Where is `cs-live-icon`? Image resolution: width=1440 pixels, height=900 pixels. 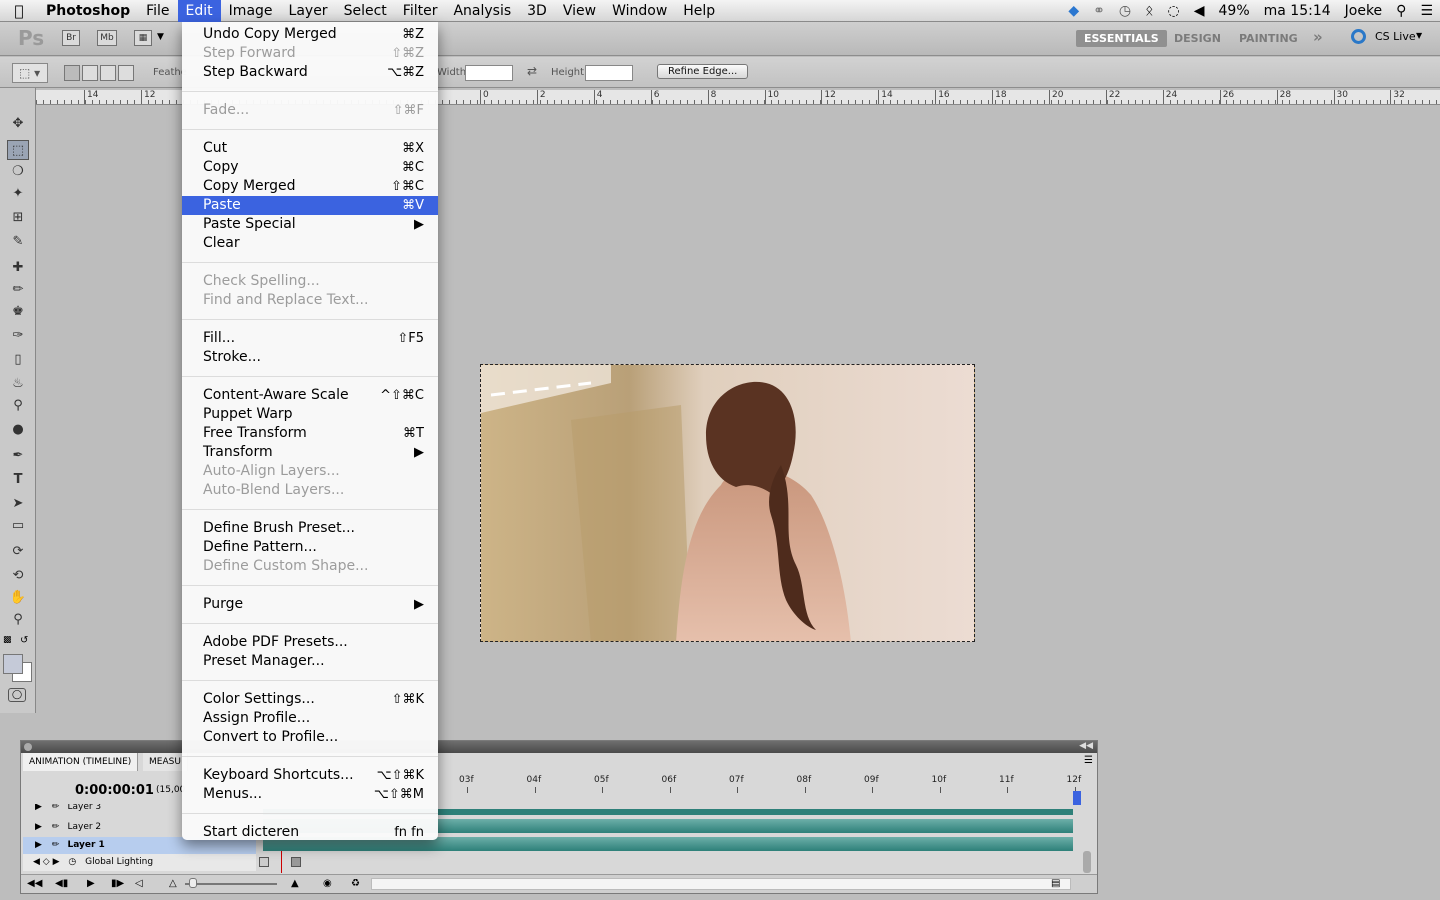 cs-live-icon is located at coordinates (1358, 36).